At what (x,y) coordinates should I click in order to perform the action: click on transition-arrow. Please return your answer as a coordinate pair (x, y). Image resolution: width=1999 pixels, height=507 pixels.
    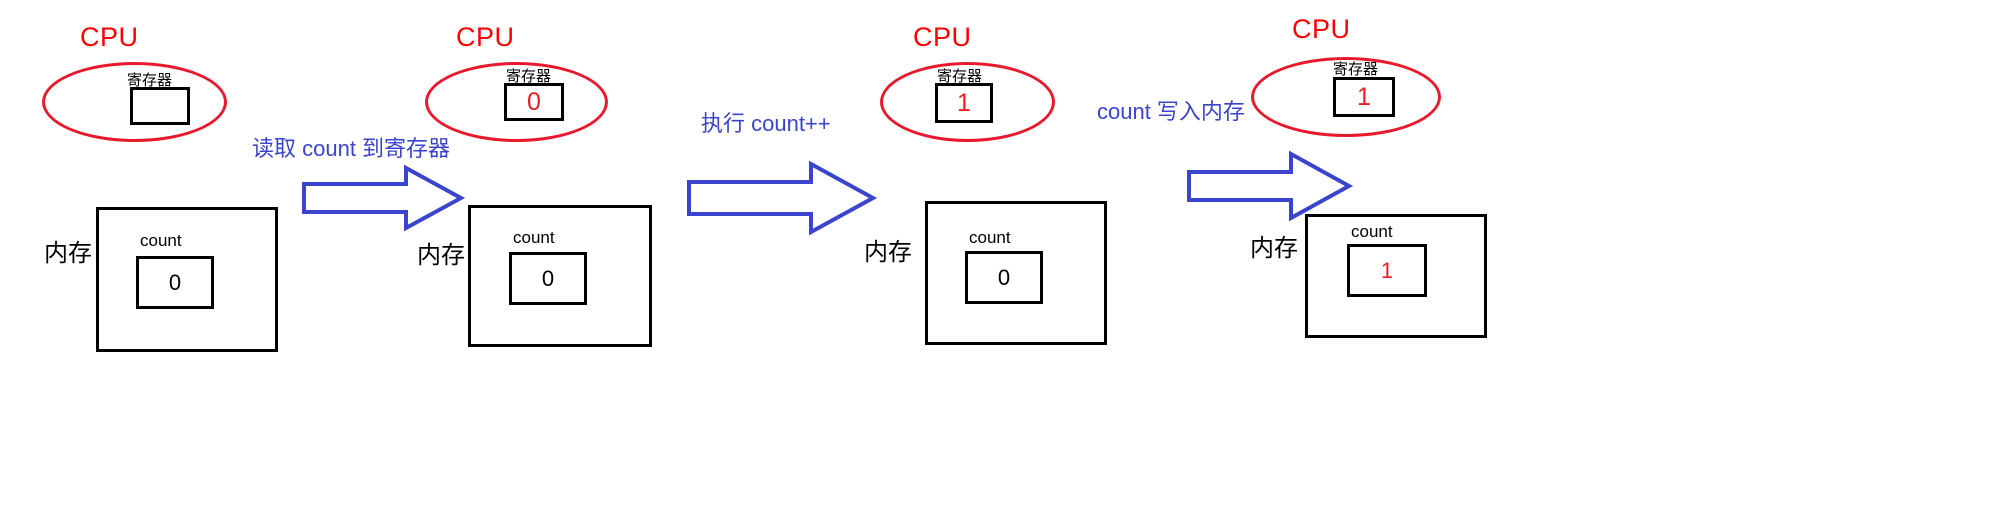
    Looking at the image, I should click on (781, 198).